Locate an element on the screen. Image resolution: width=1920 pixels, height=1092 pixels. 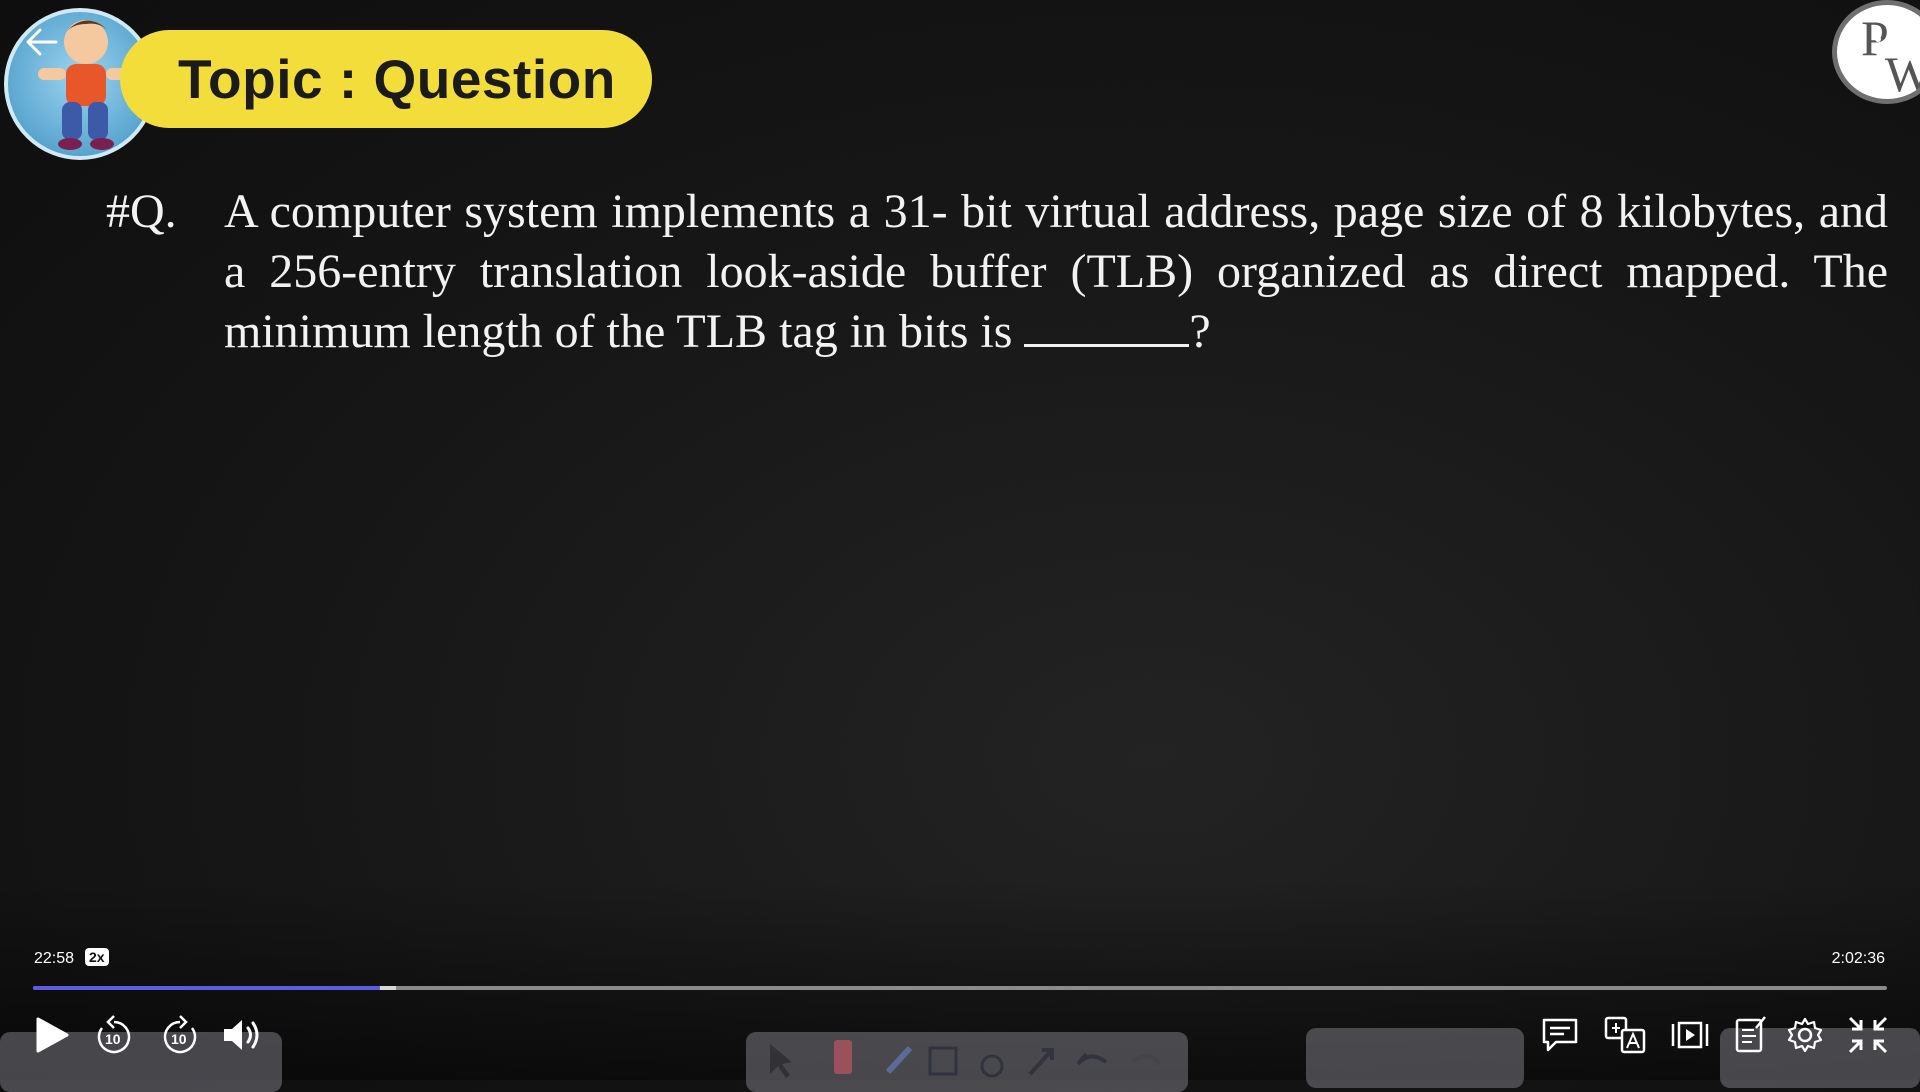
playlist-icon is located at coordinates (1690, 1035).